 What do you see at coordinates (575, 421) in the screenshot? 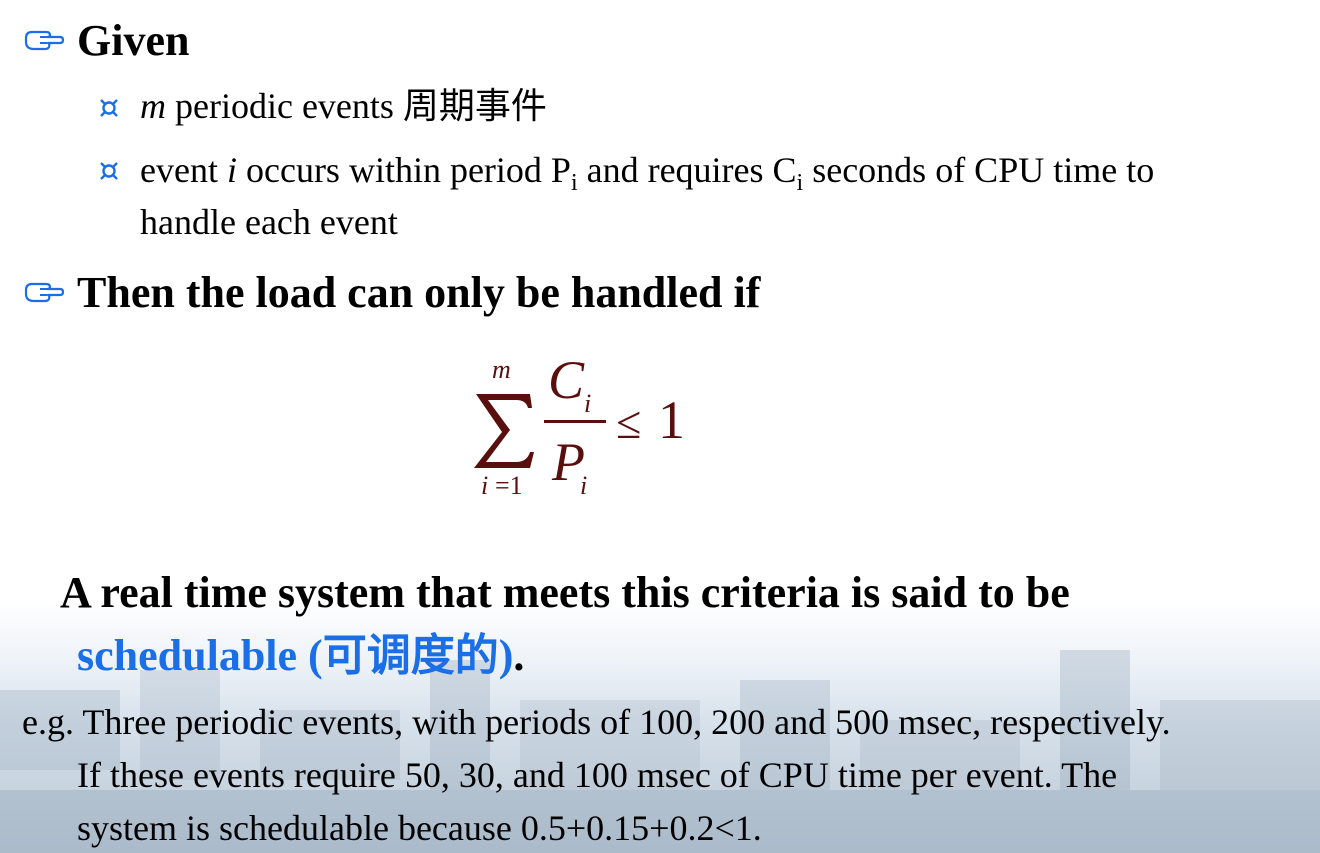
I see `fraction-bar` at bounding box center [575, 421].